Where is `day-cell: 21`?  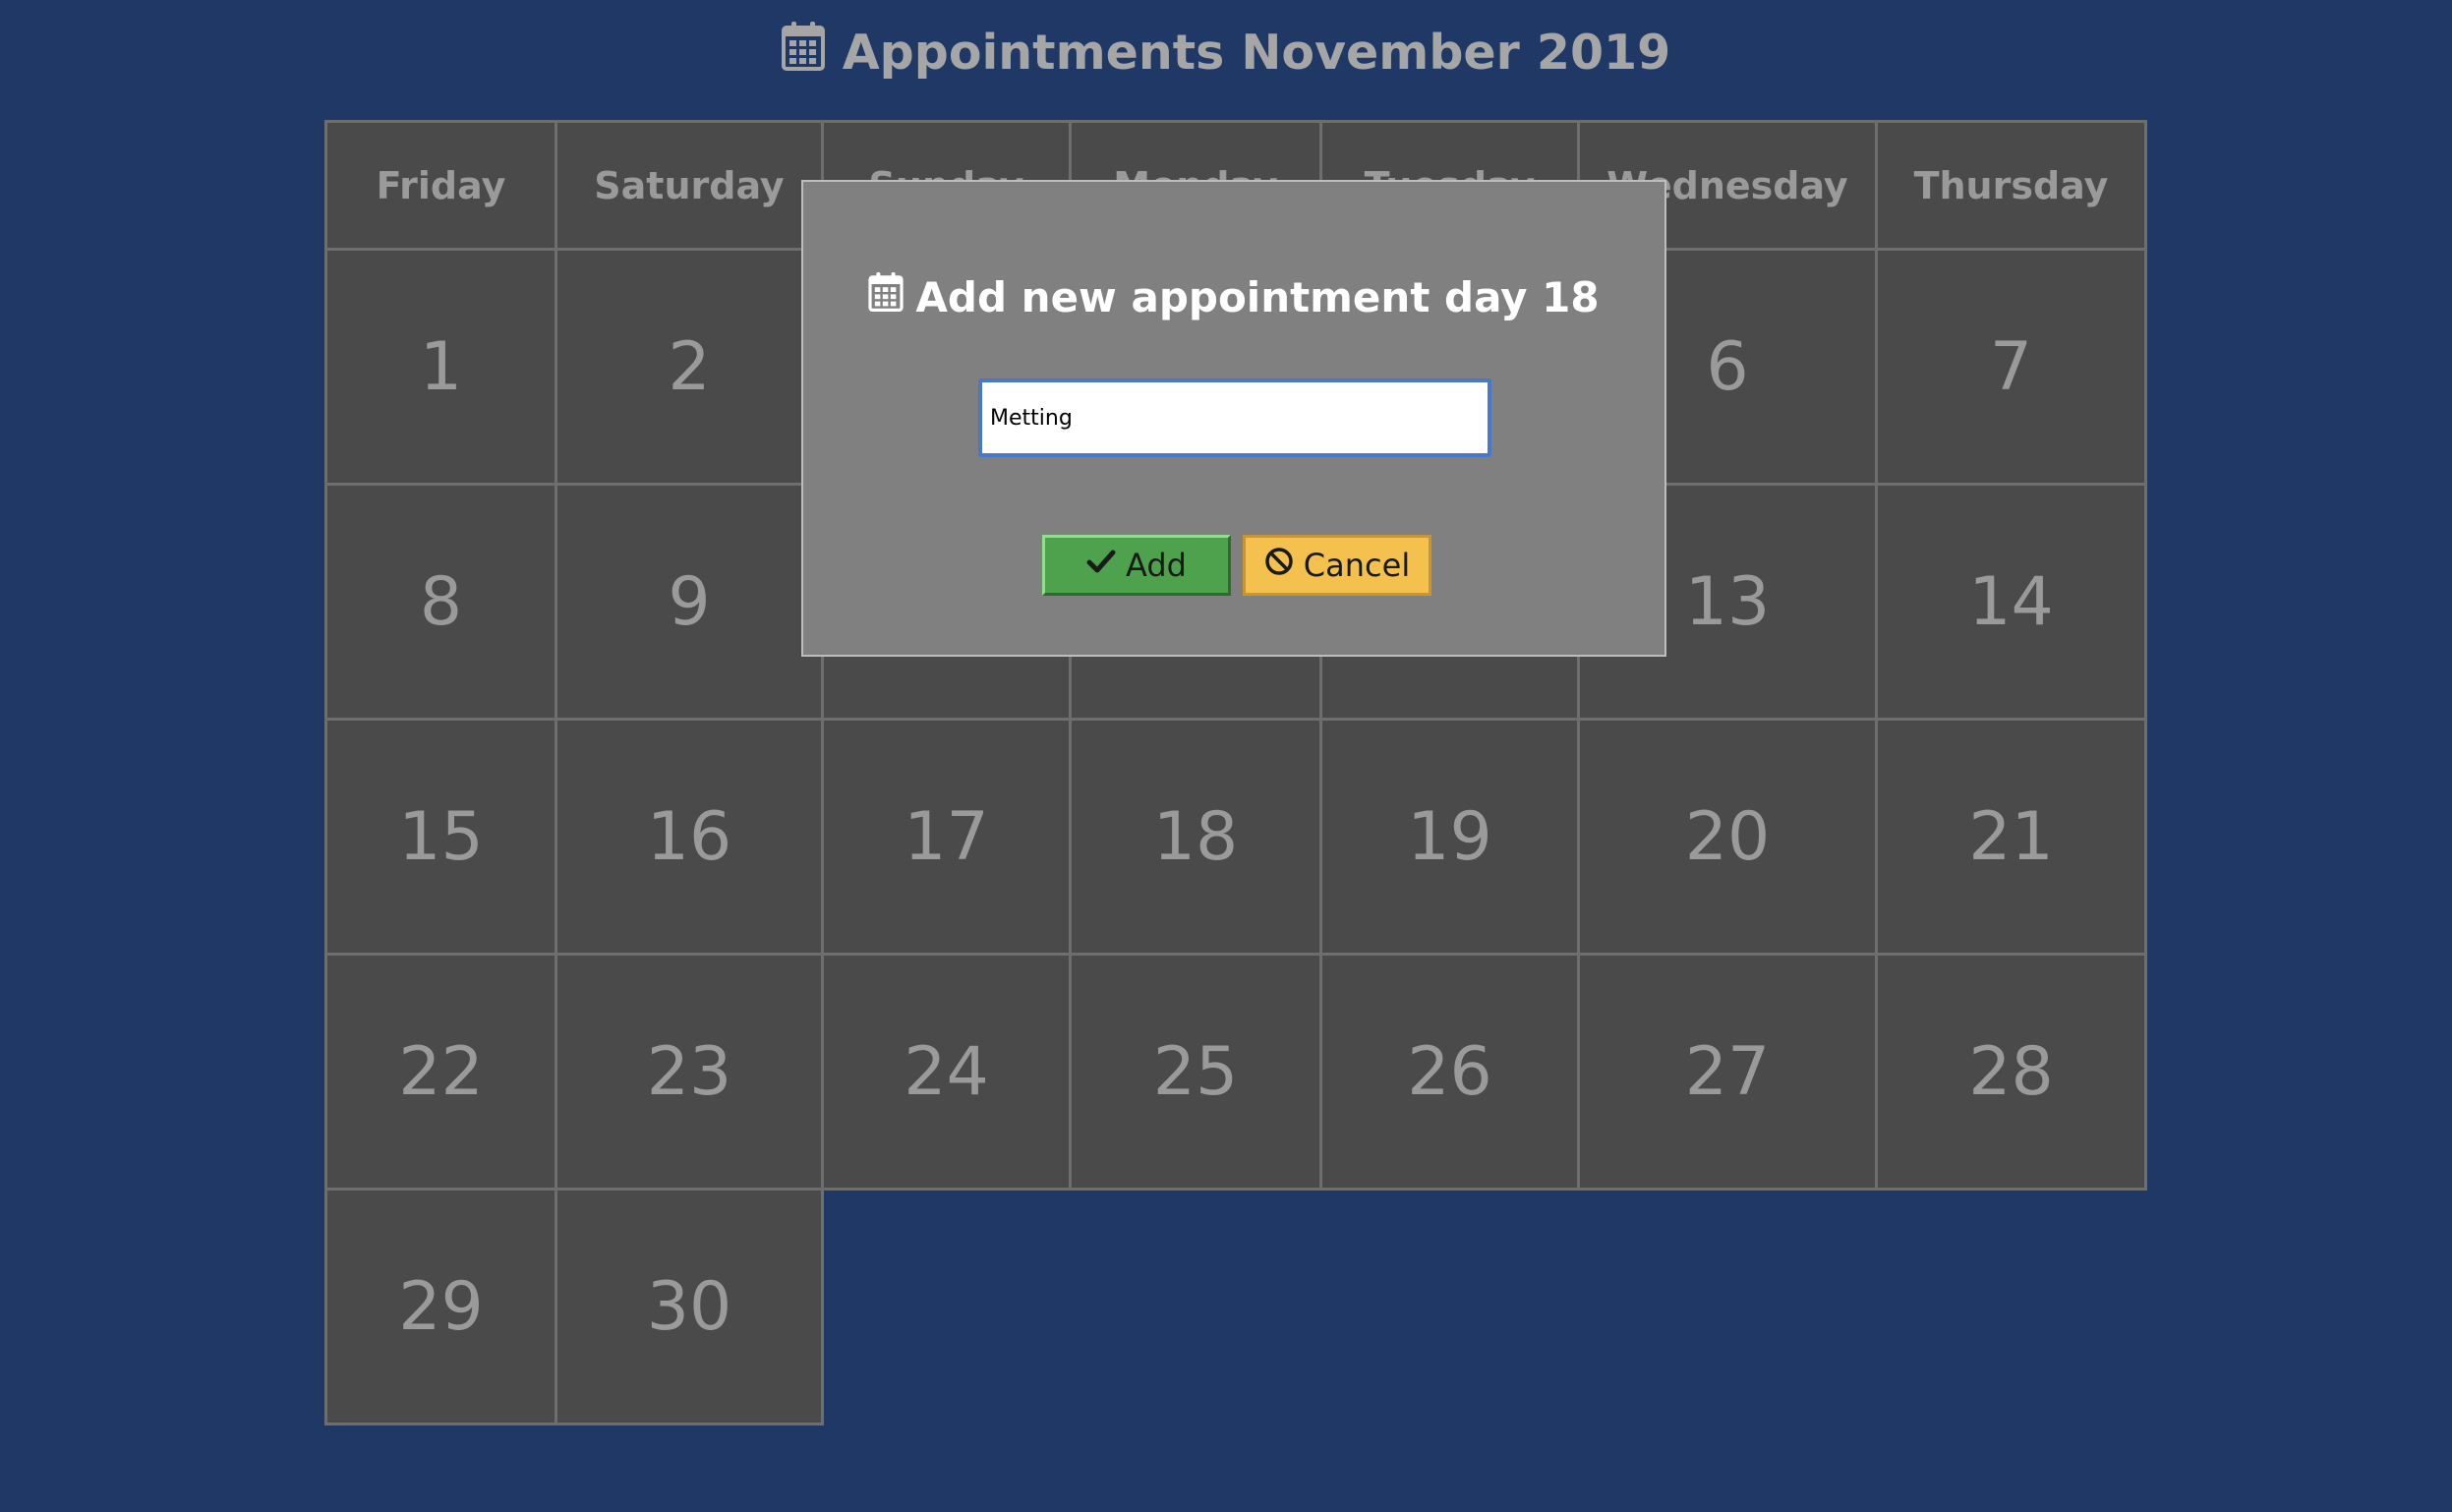 day-cell: 21 is located at coordinates (2011, 837).